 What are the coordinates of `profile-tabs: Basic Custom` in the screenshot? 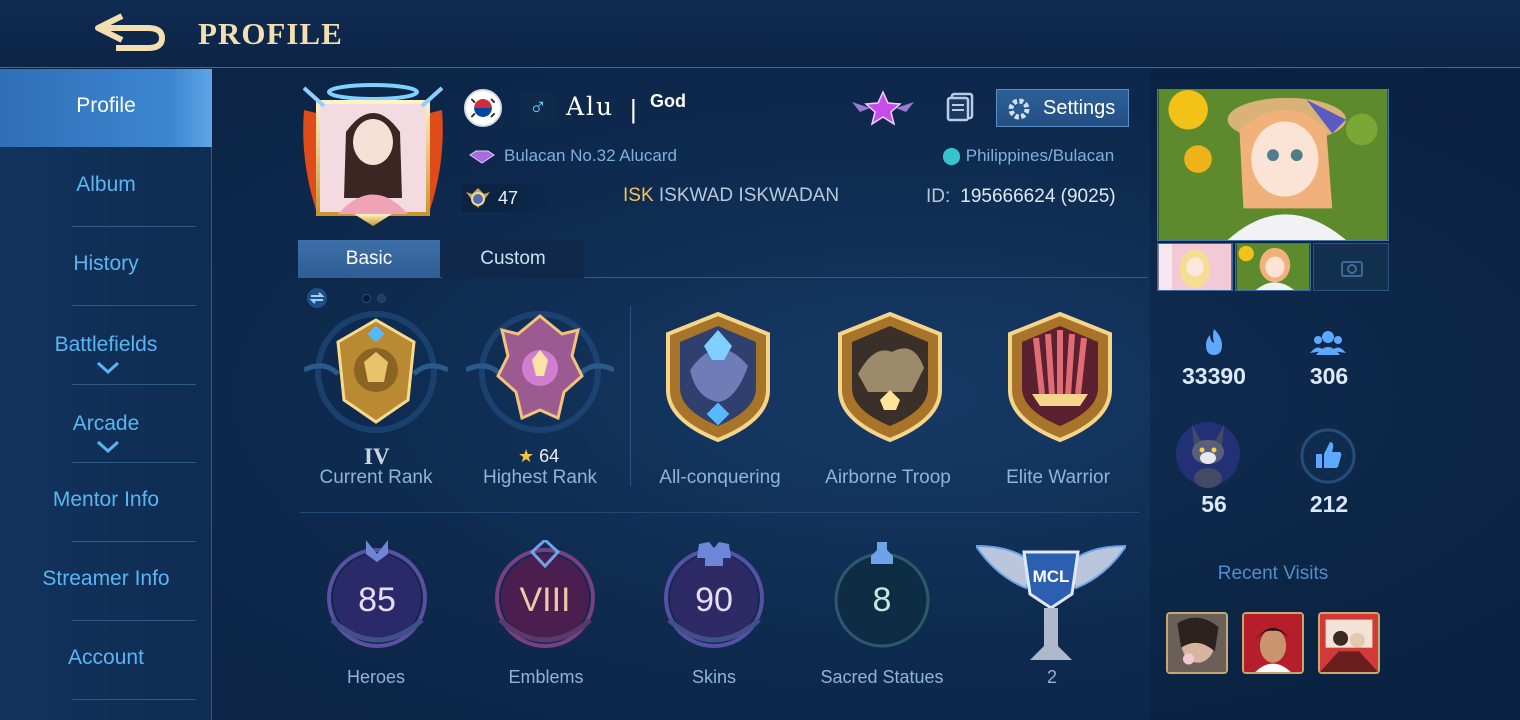 It's located at (723, 259).